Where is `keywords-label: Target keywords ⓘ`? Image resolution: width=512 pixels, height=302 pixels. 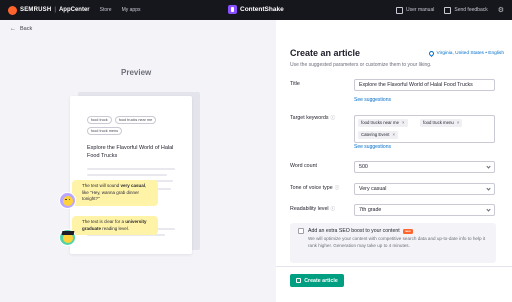
keywords-label: Target keywords ⓘ is located at coordinates (312, 118).